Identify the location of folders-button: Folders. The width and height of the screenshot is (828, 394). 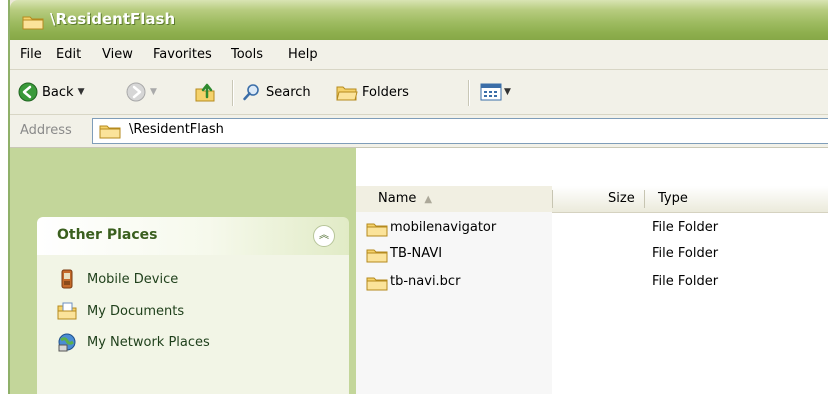
(372, 92).